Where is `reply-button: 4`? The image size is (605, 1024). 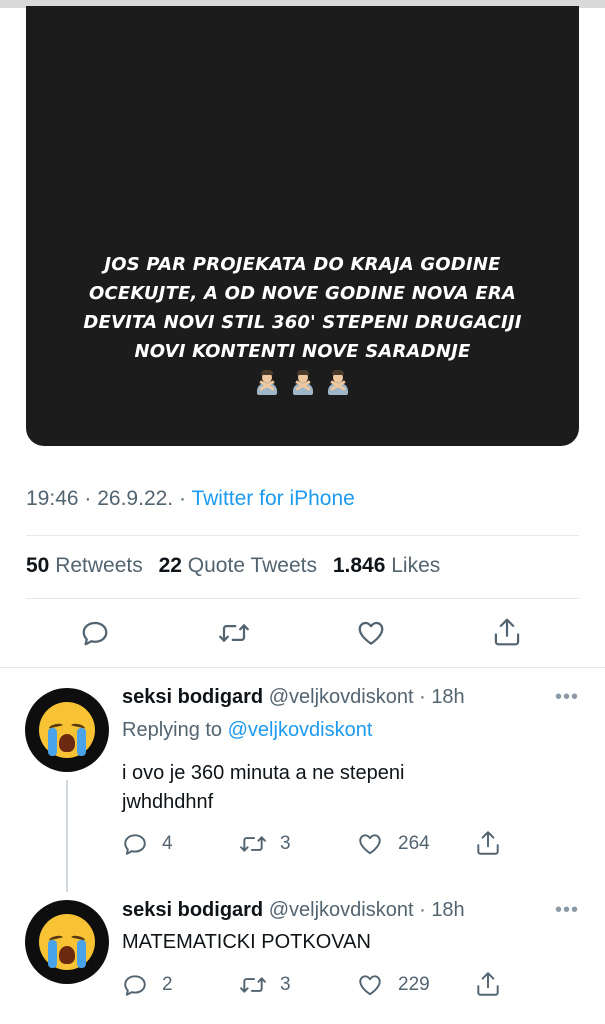 reply-button: 4 is located at coordinates (147, 844).